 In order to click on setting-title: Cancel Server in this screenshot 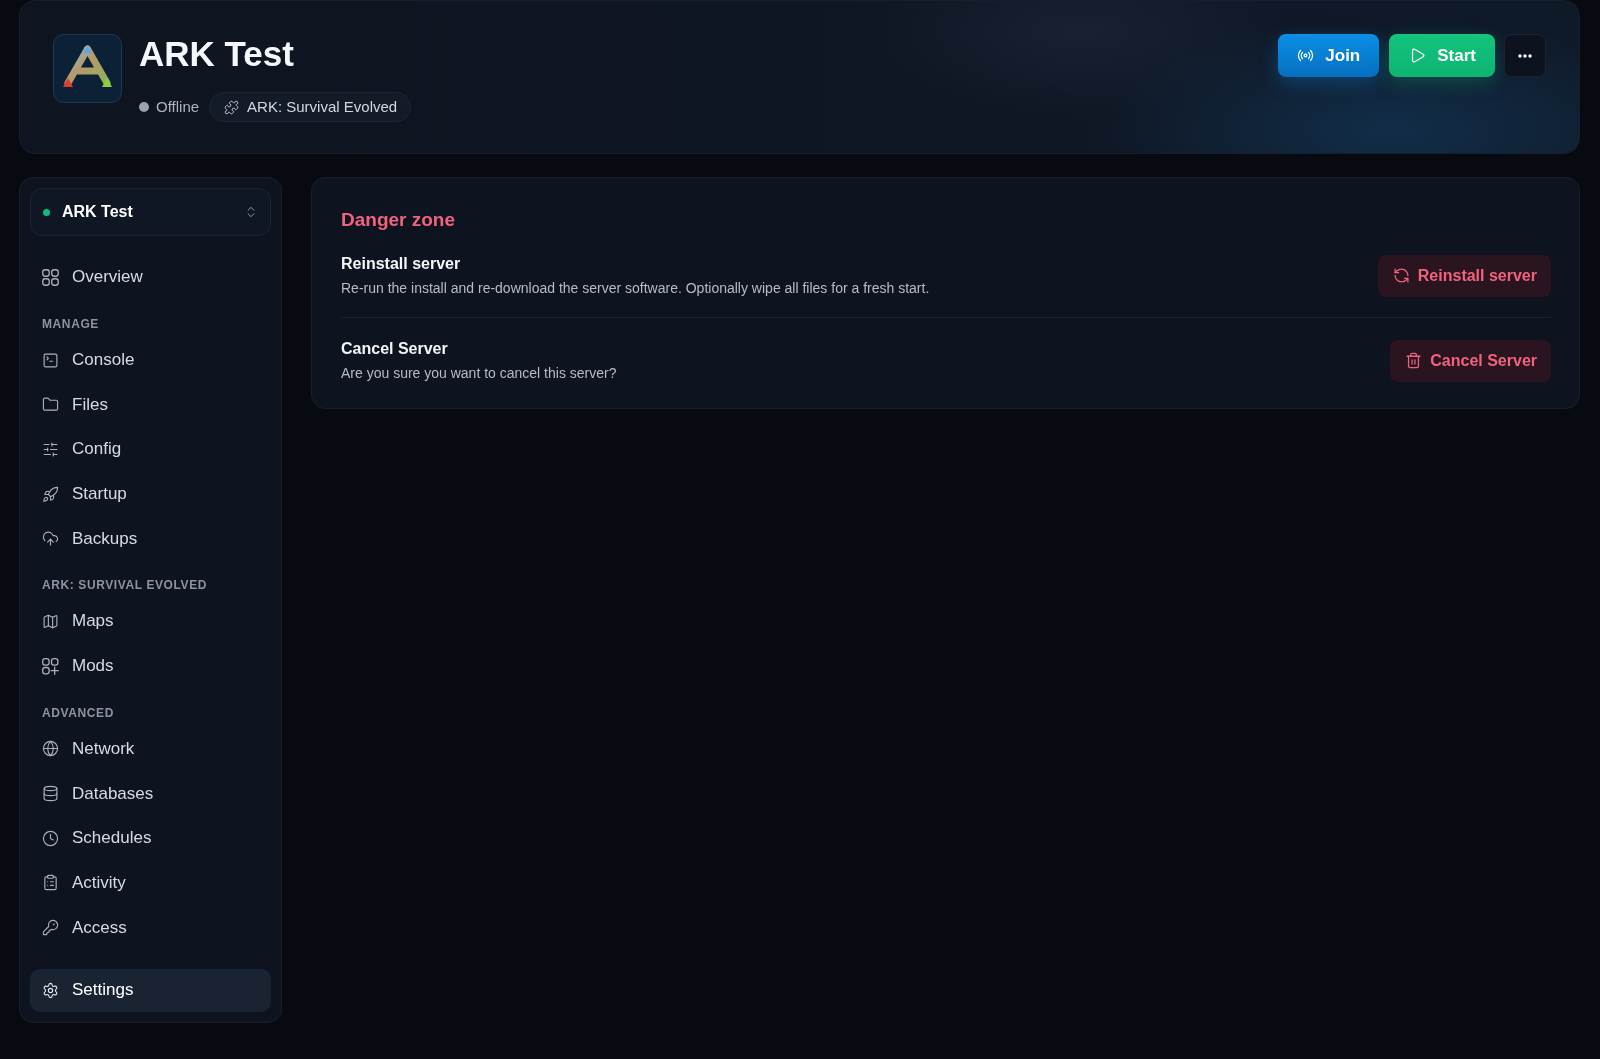, I will do `click(394, 349)`.